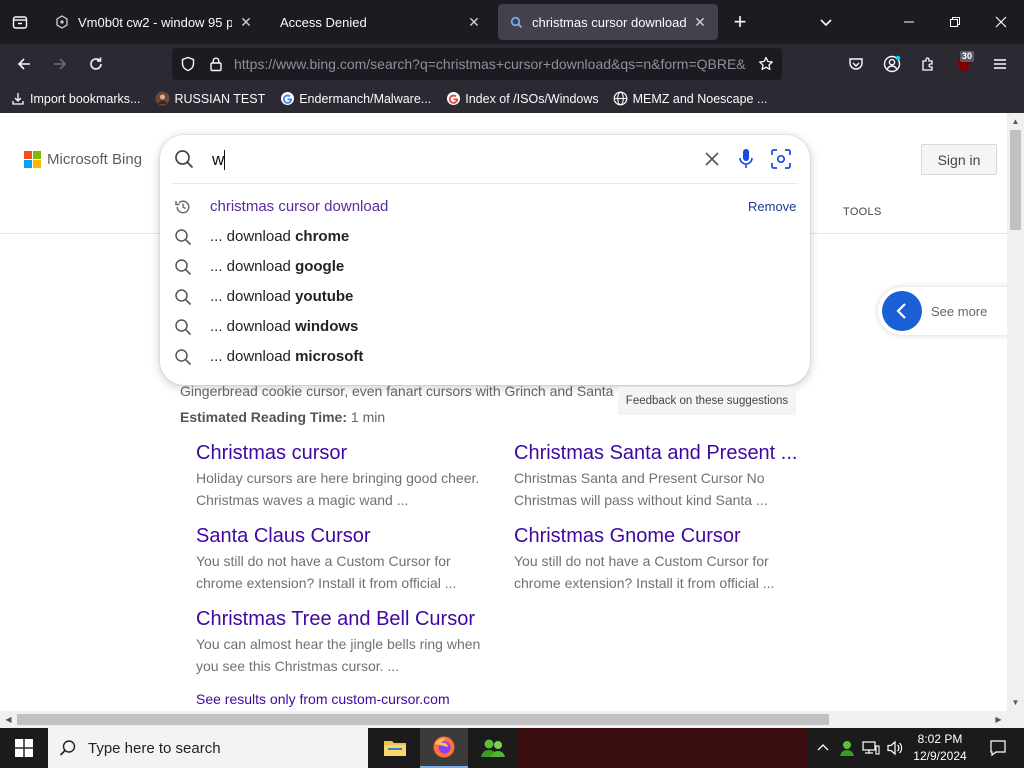 Image resolution: width=1024 pixels, height=768 pixels. Describe the element at coordinates (902, 311) in the screenshot. I see `chevron-left-icon` at that location.